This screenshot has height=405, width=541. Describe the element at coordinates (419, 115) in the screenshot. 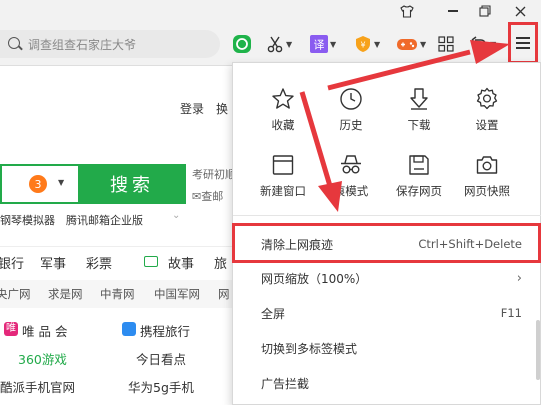

I see `tile-downloads: 下载` at that location.